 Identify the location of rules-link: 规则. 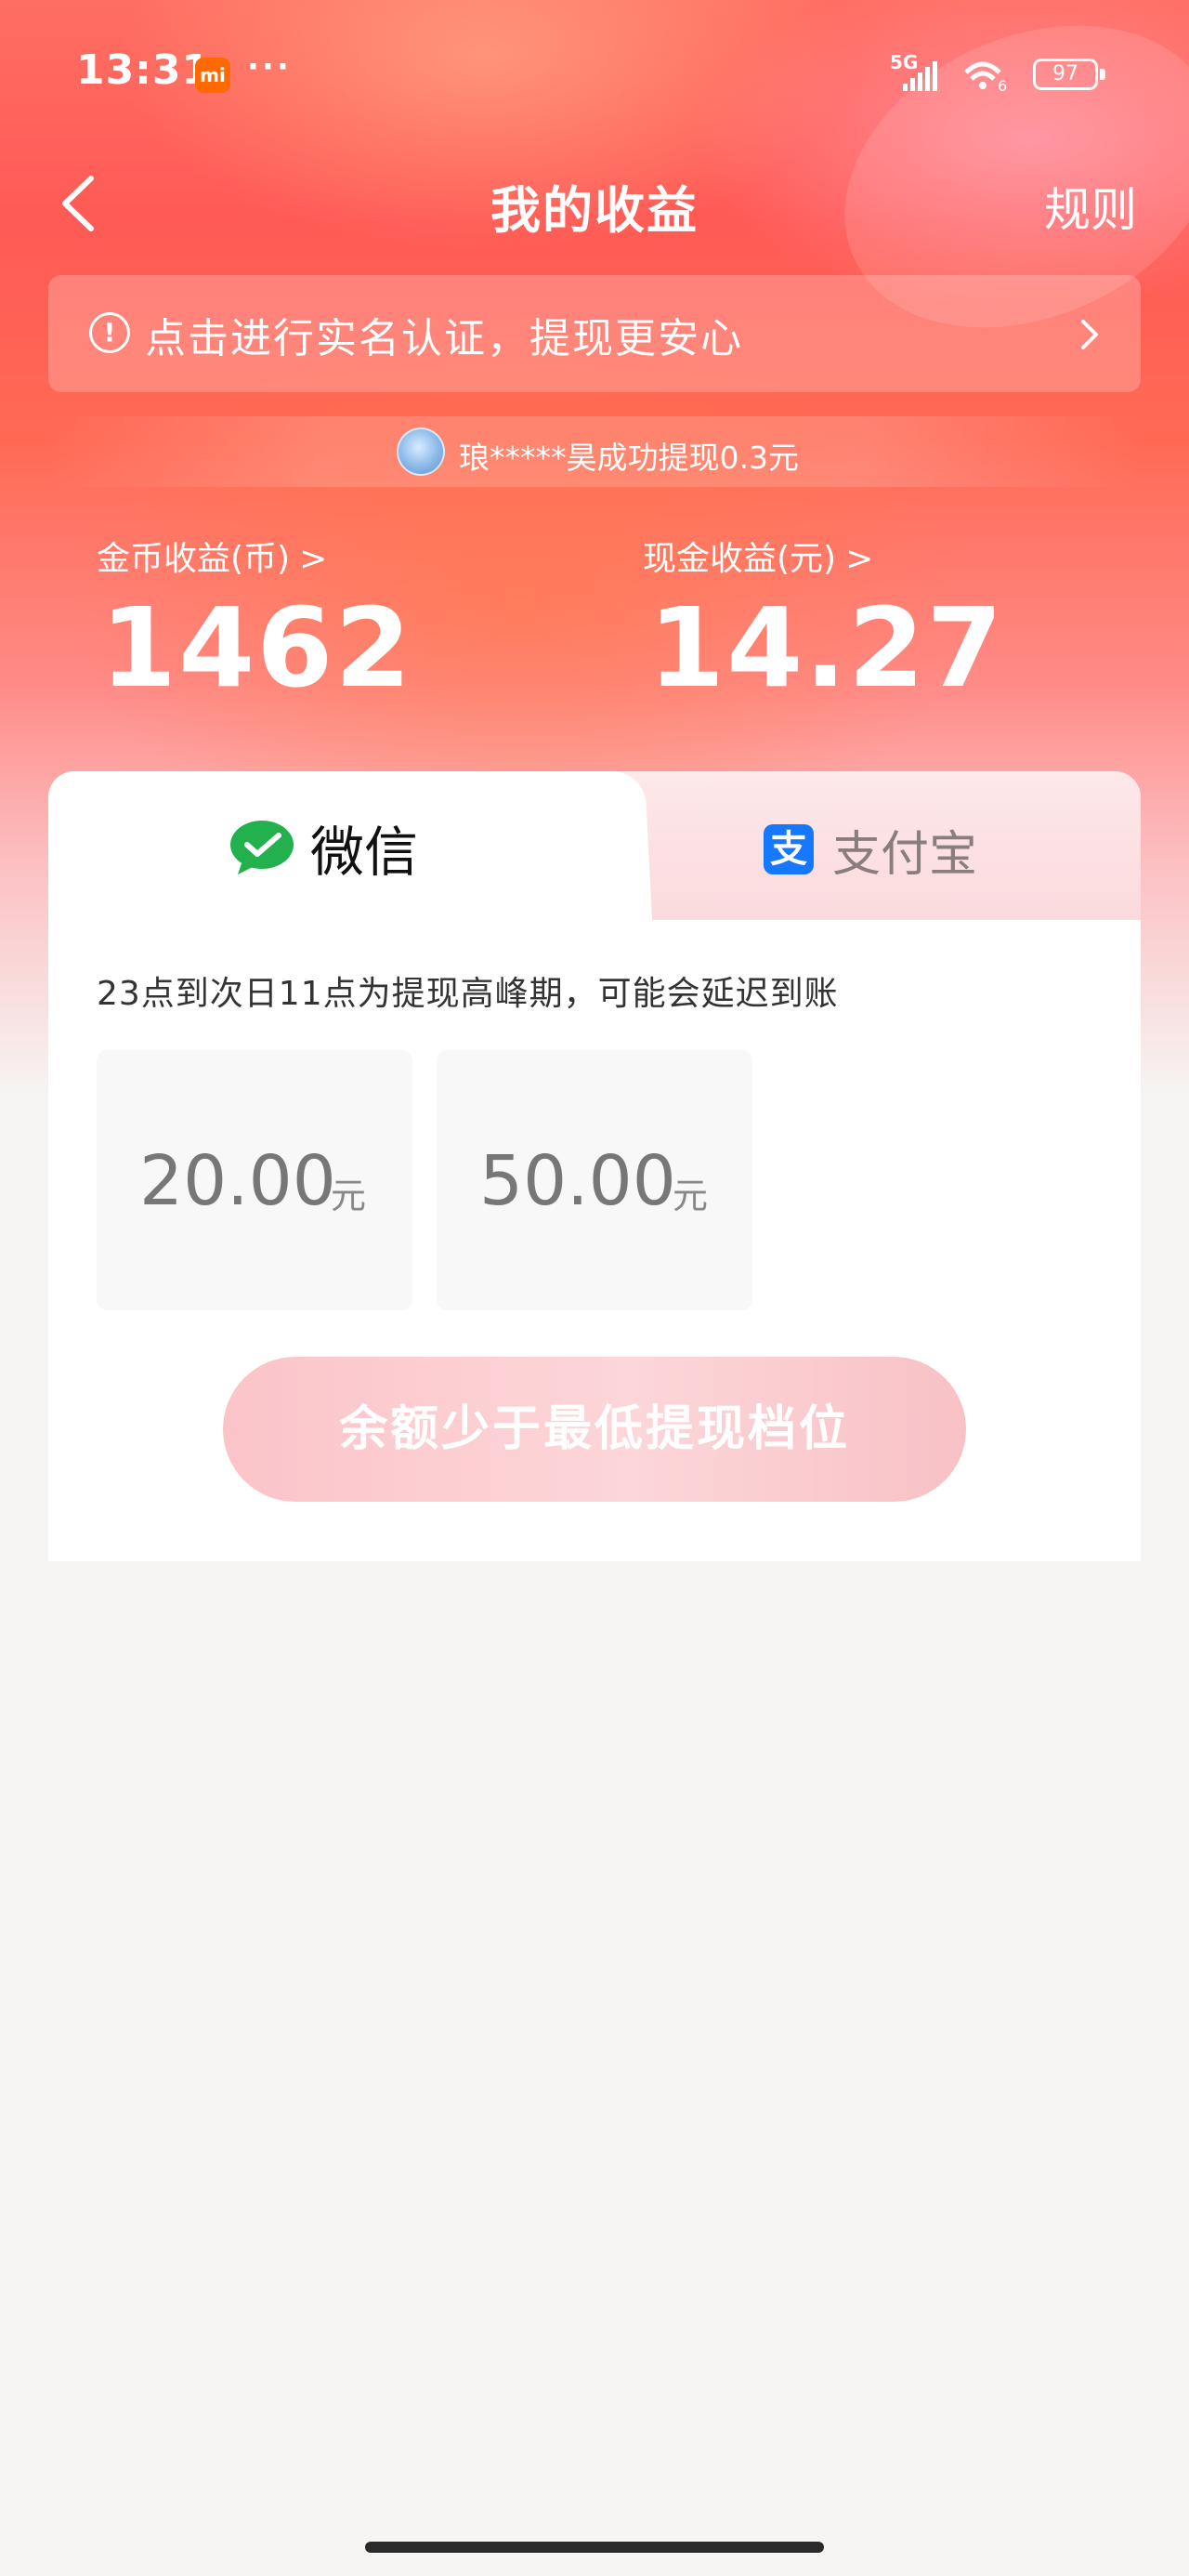
(1091, 206).